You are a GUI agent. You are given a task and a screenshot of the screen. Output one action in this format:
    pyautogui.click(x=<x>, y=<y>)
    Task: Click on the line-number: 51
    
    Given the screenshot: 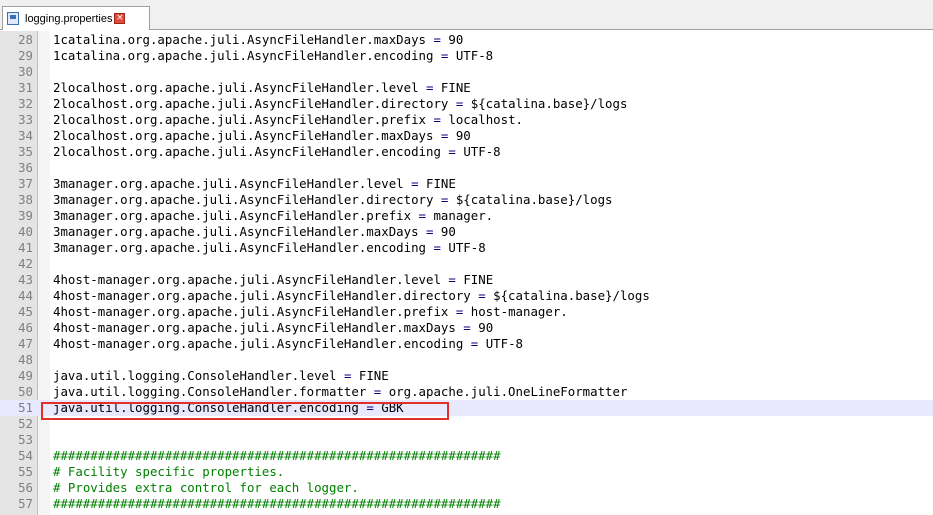 What is the action you would take?
    pyautogui.click(x=25, y=407)
    